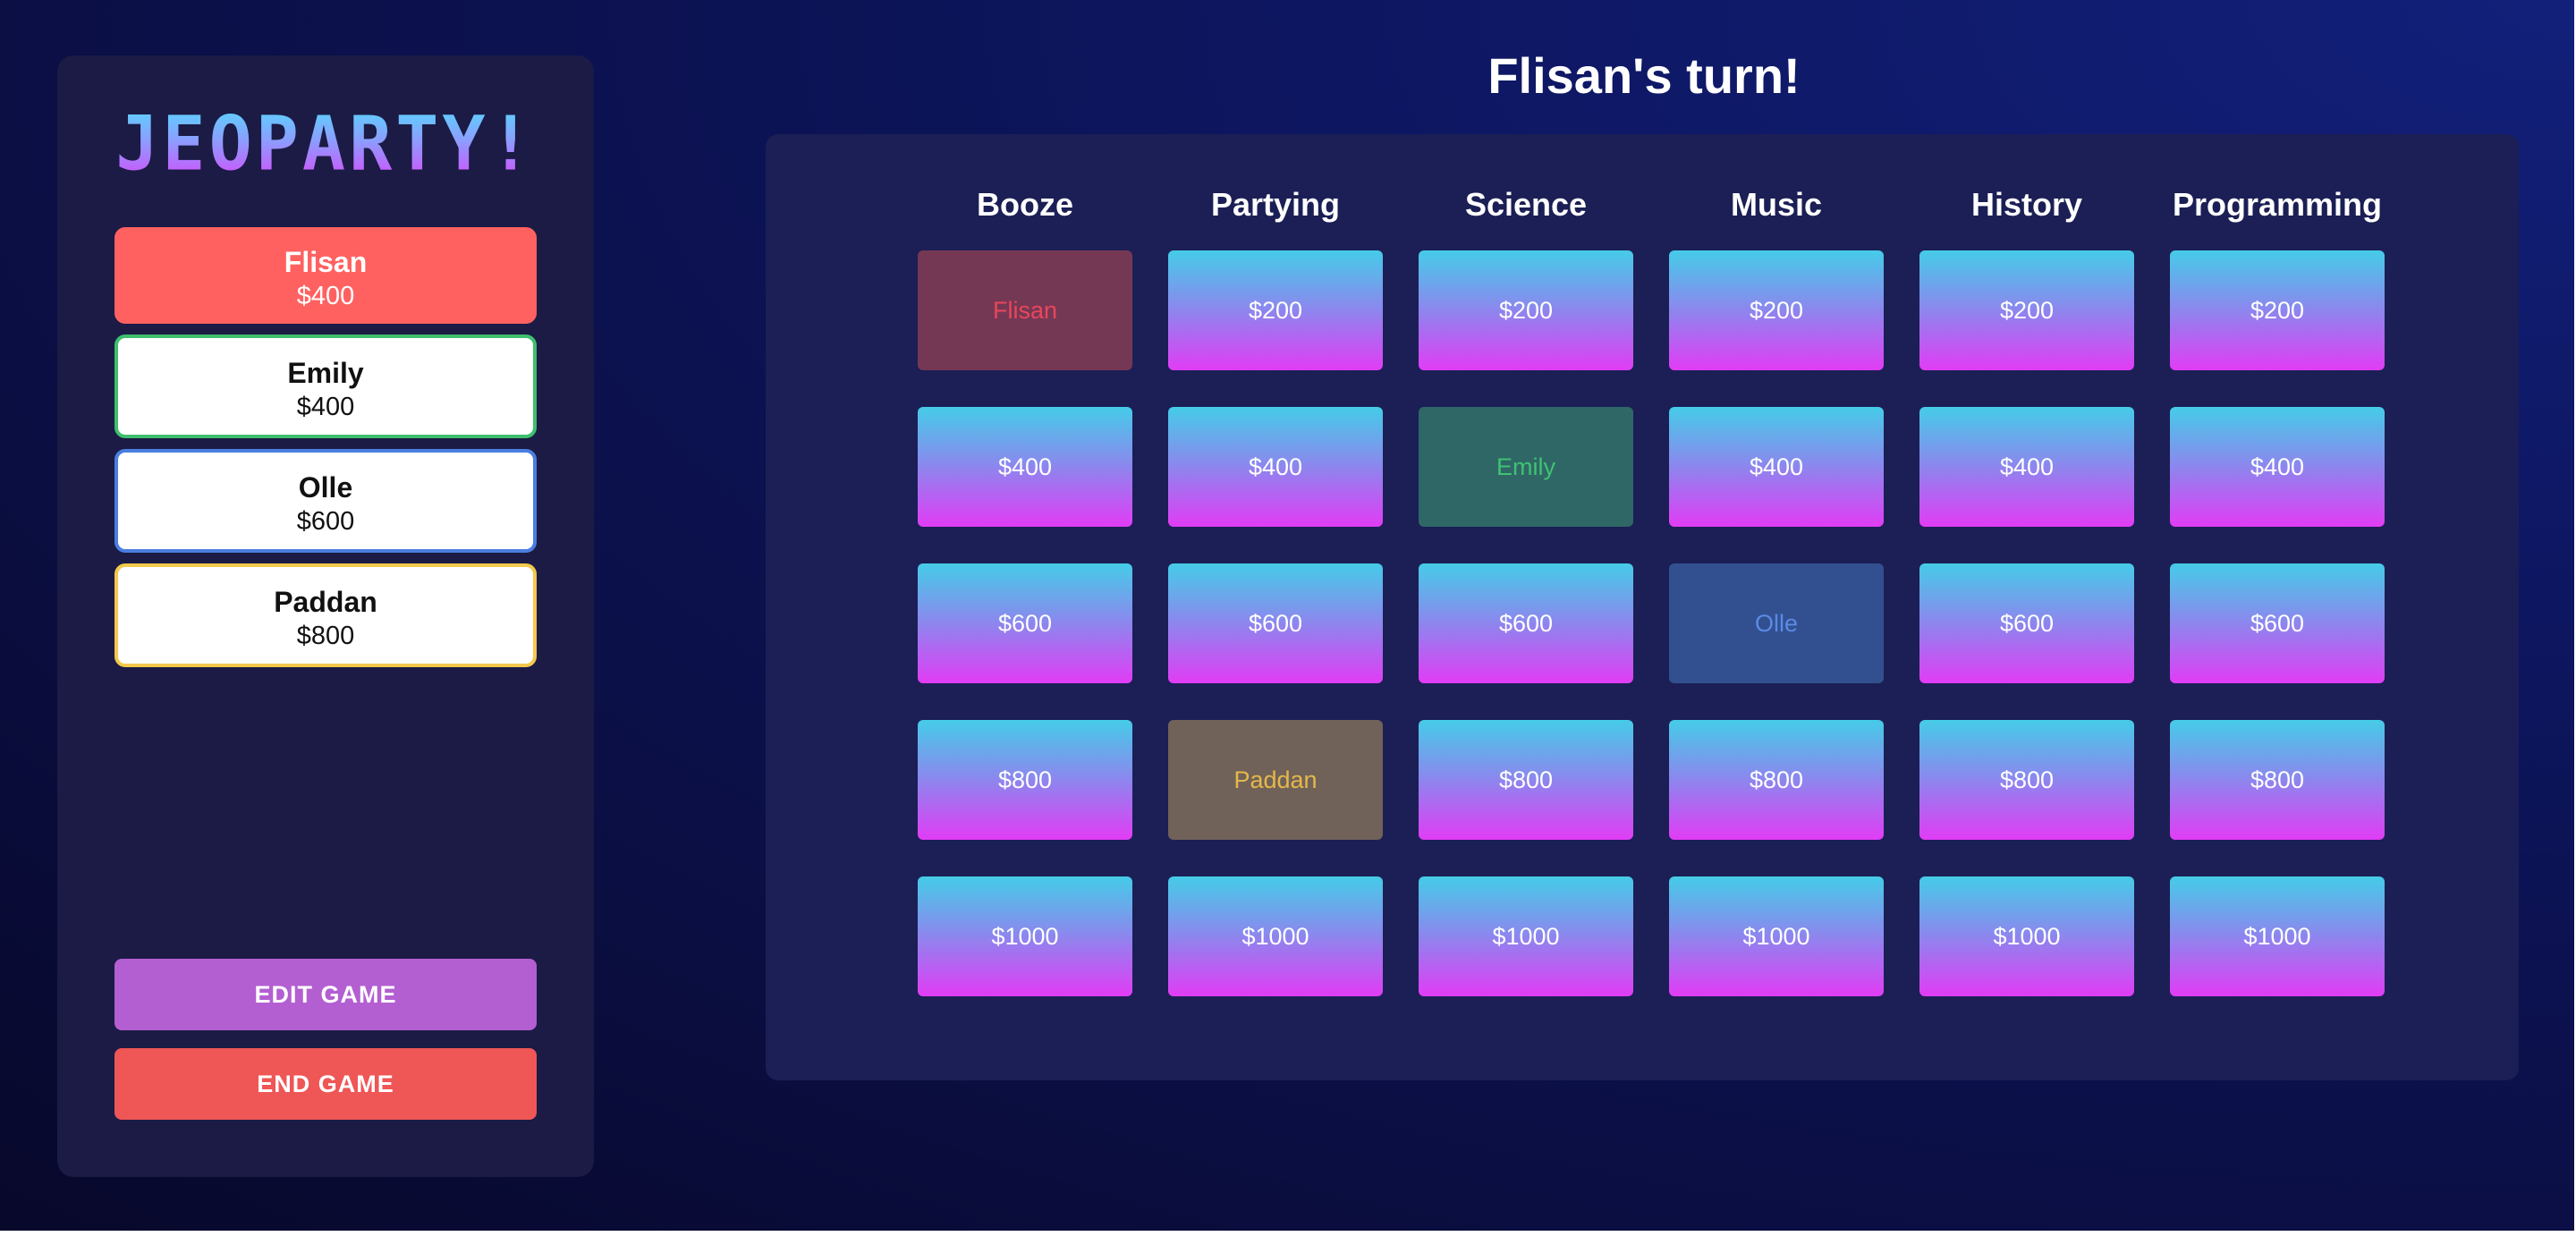  Describe the element at coordinates (1526, 467) in the screenshot. I see `claimed-tile: Emily` at that location.